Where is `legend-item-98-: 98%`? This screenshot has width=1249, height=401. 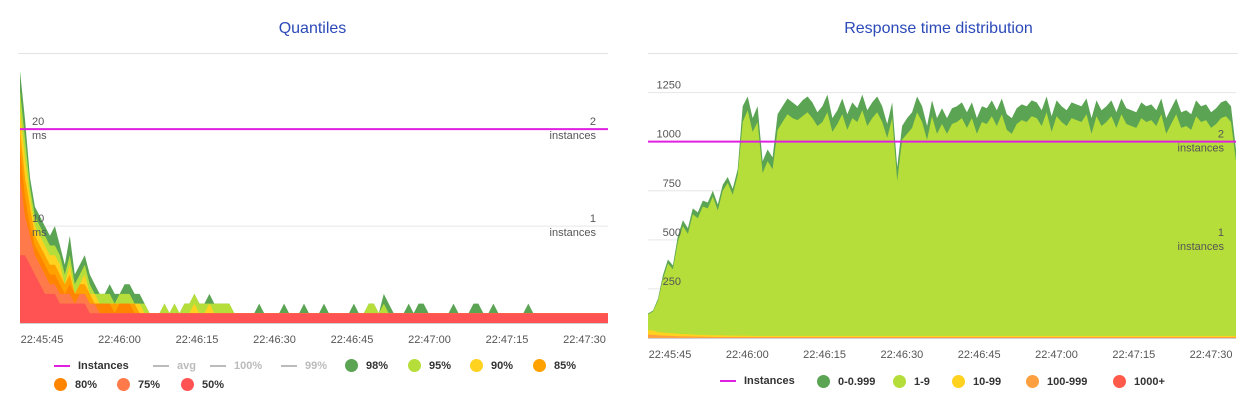
legend-item-98-: 98% is located at coordinates (366, 365).